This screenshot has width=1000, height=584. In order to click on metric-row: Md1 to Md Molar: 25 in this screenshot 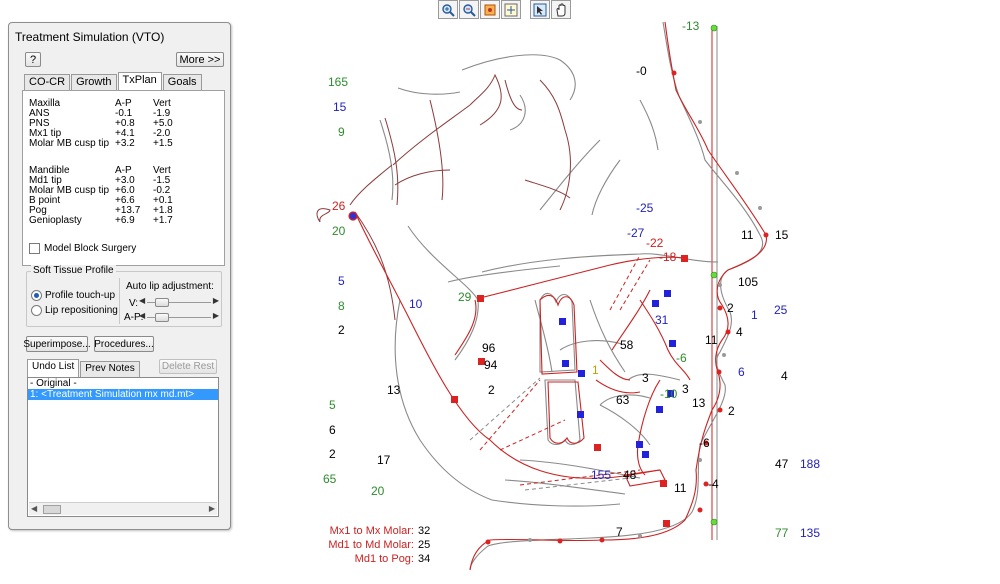, I will do `click(375, 545)`.